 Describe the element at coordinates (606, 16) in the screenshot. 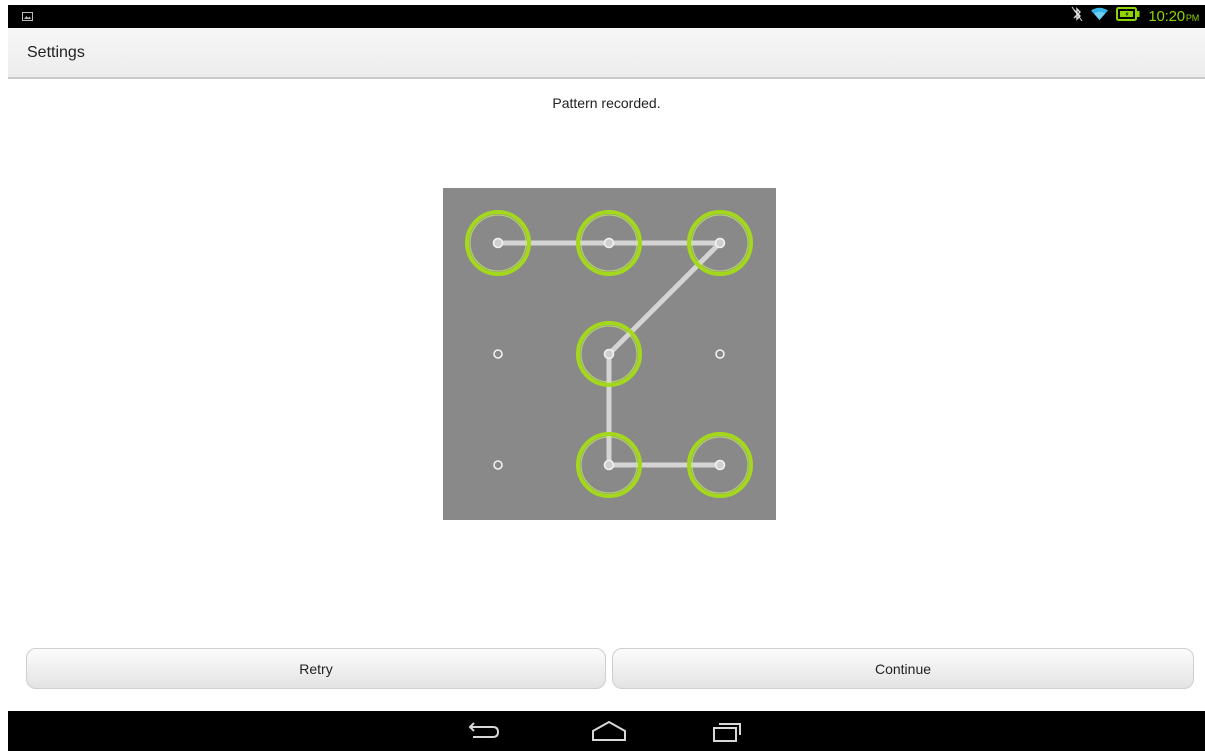

I see `status-bar: 10:20PM` at that location.